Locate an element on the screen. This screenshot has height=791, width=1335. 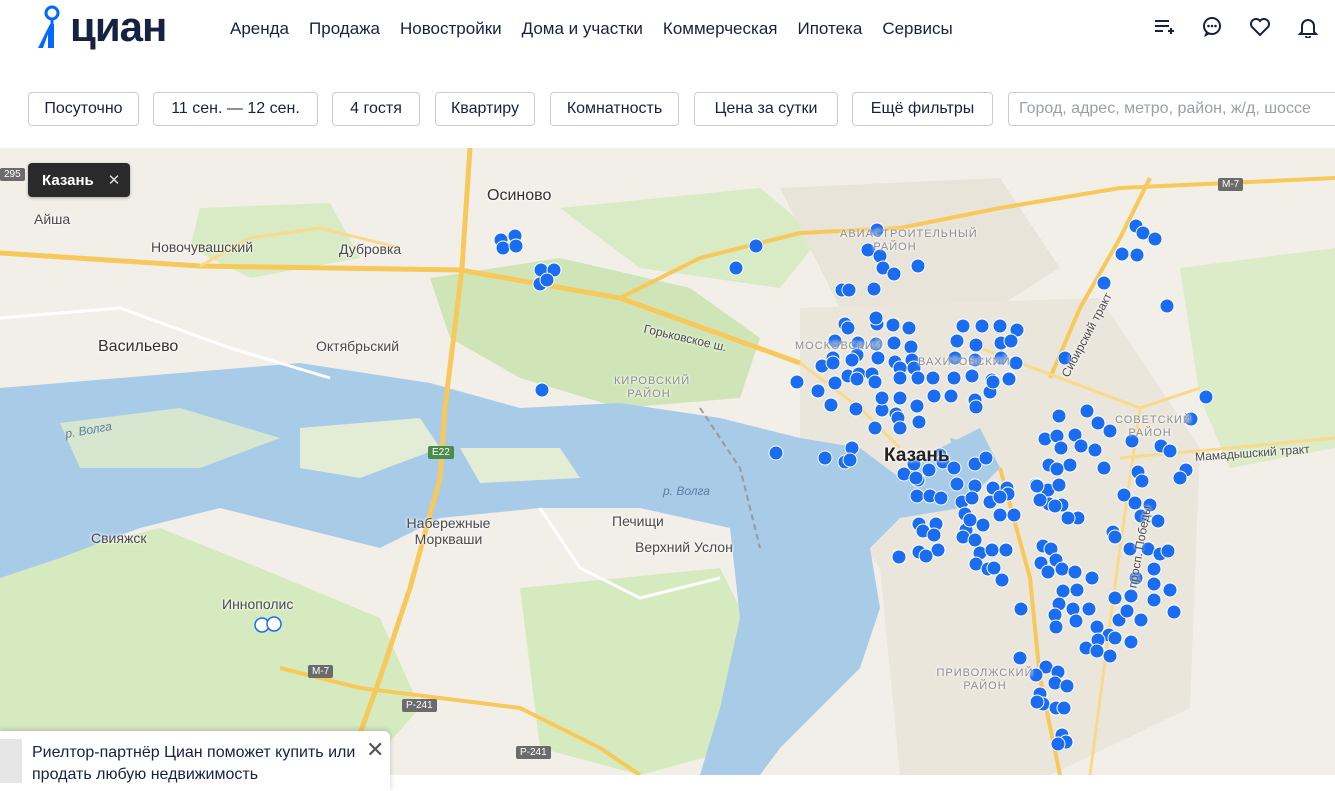
price-filter: Цена за сутки is located at coordinates (766, 109).